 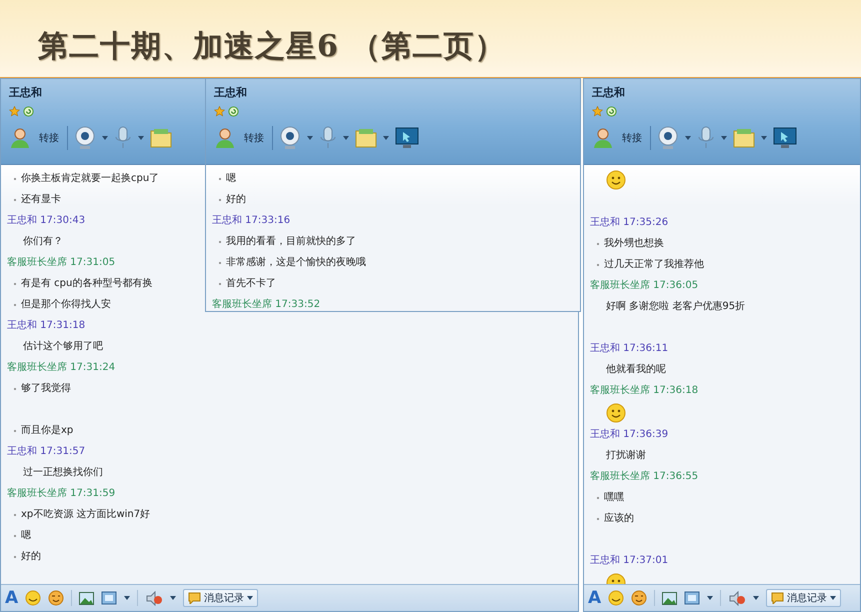 I want to click on message-text: 我用的看看，目前就快的多了, so click(x=291, y=241).